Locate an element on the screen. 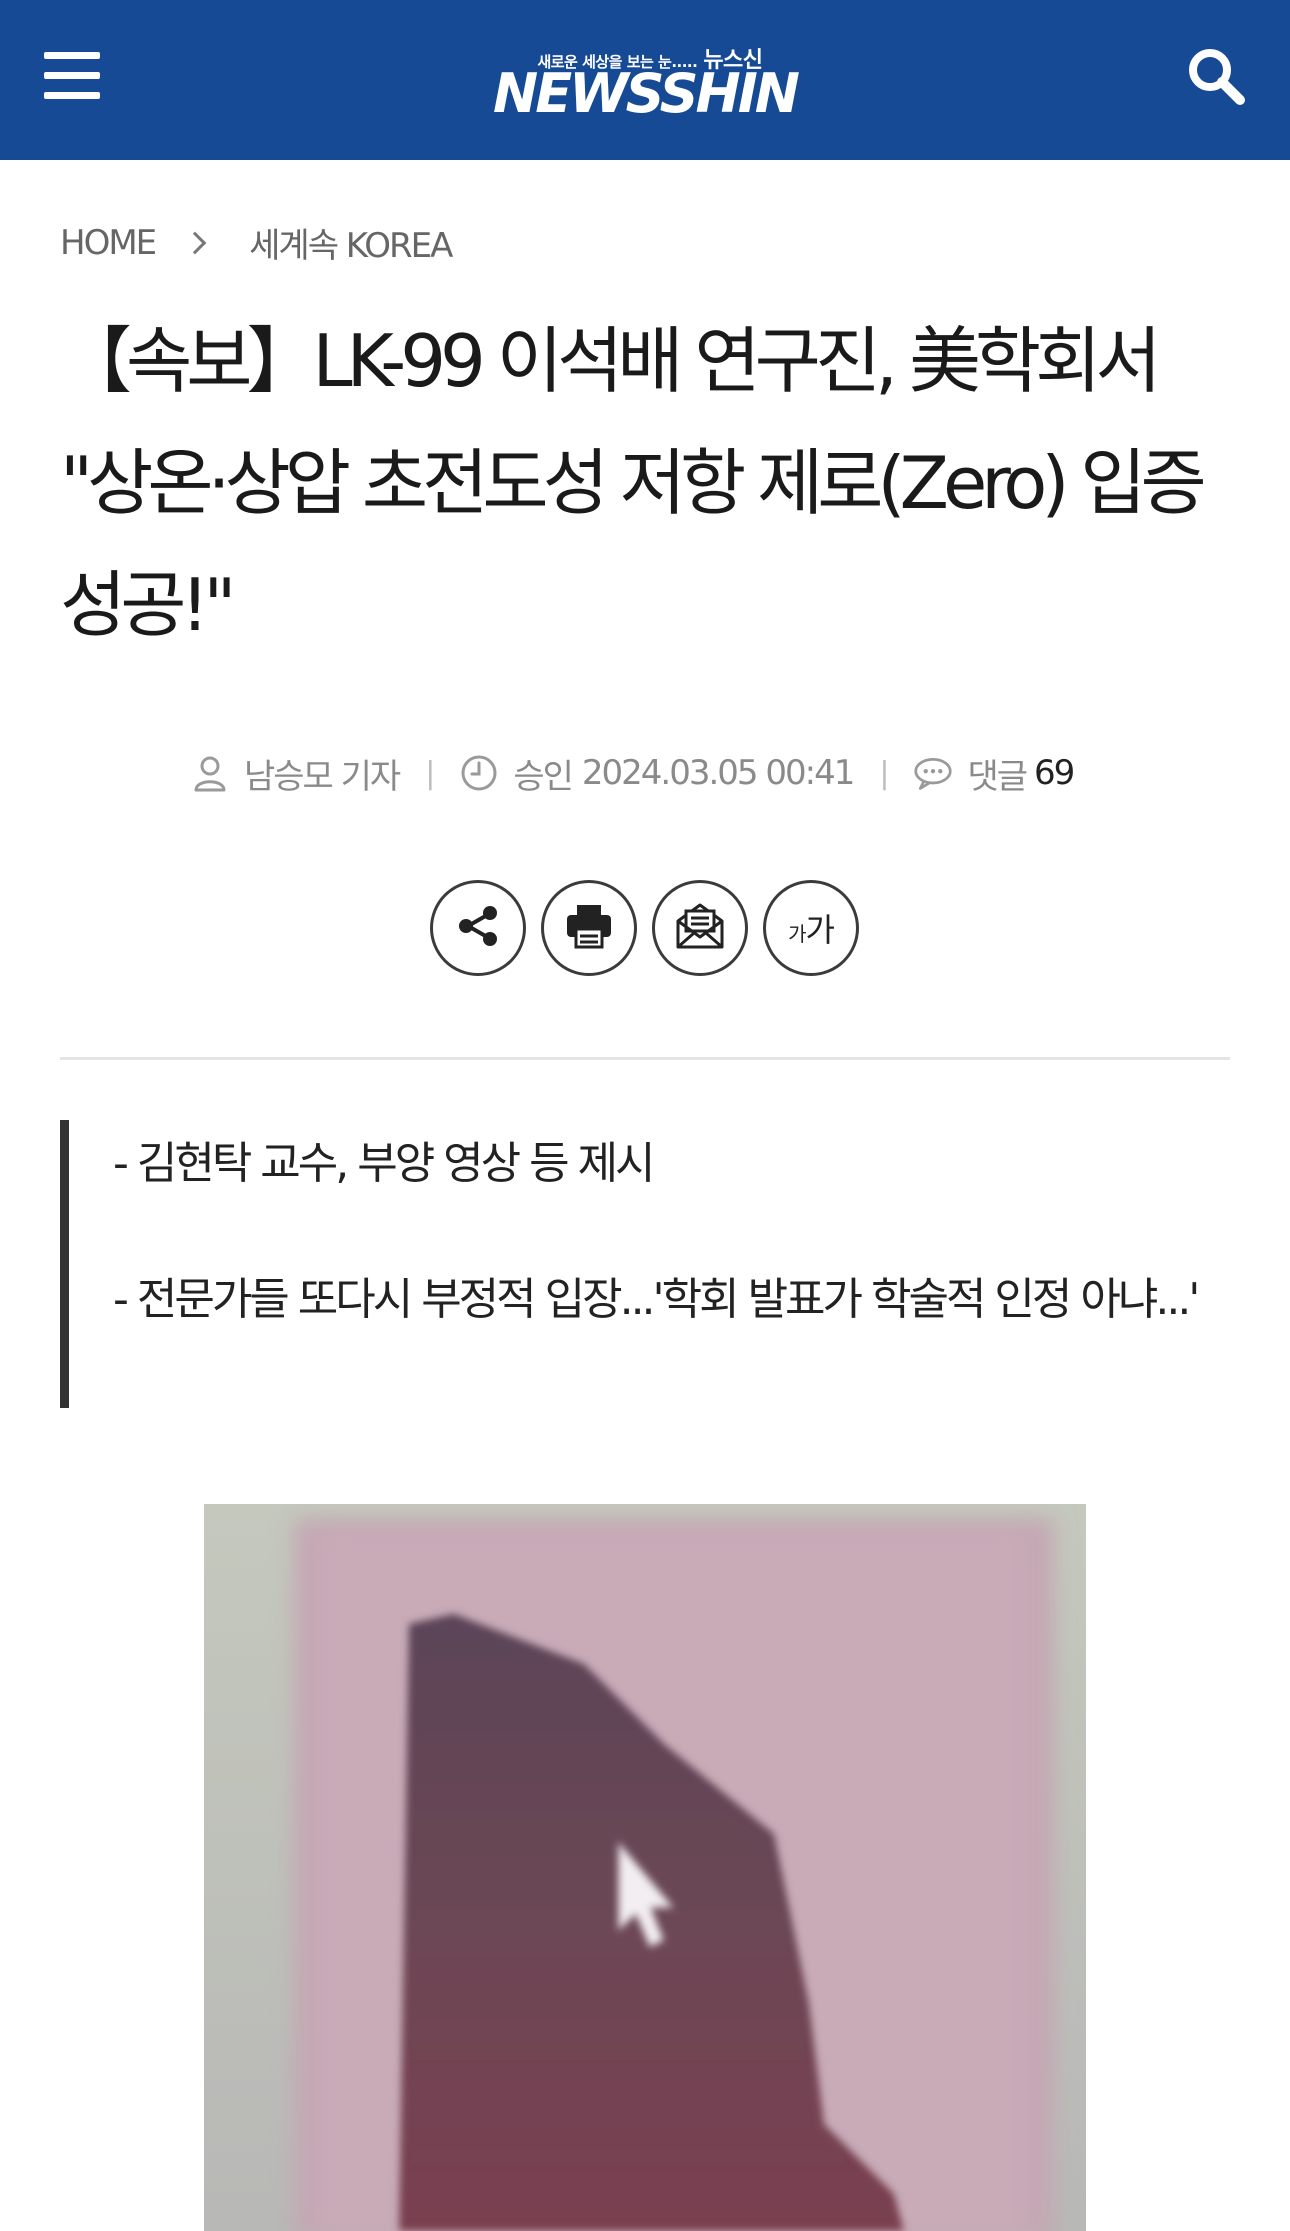  print-button is located at coordinates (589, 928).